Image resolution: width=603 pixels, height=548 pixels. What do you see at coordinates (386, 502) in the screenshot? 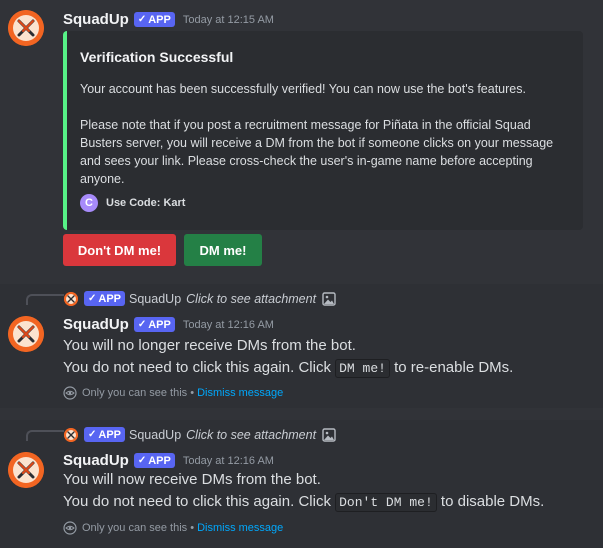
I see `inline-code: Don't DM me!` at bounding box center [386, 502].